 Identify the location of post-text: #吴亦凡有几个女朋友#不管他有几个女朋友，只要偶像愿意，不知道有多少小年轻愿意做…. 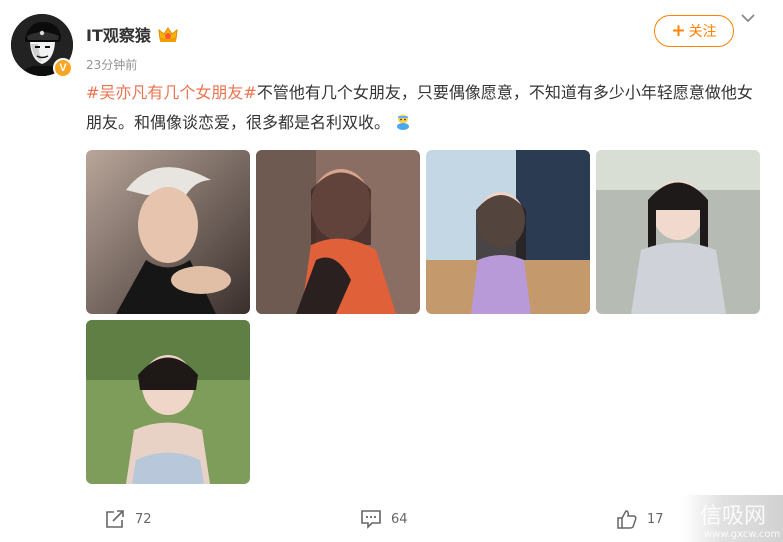
(426, 108).